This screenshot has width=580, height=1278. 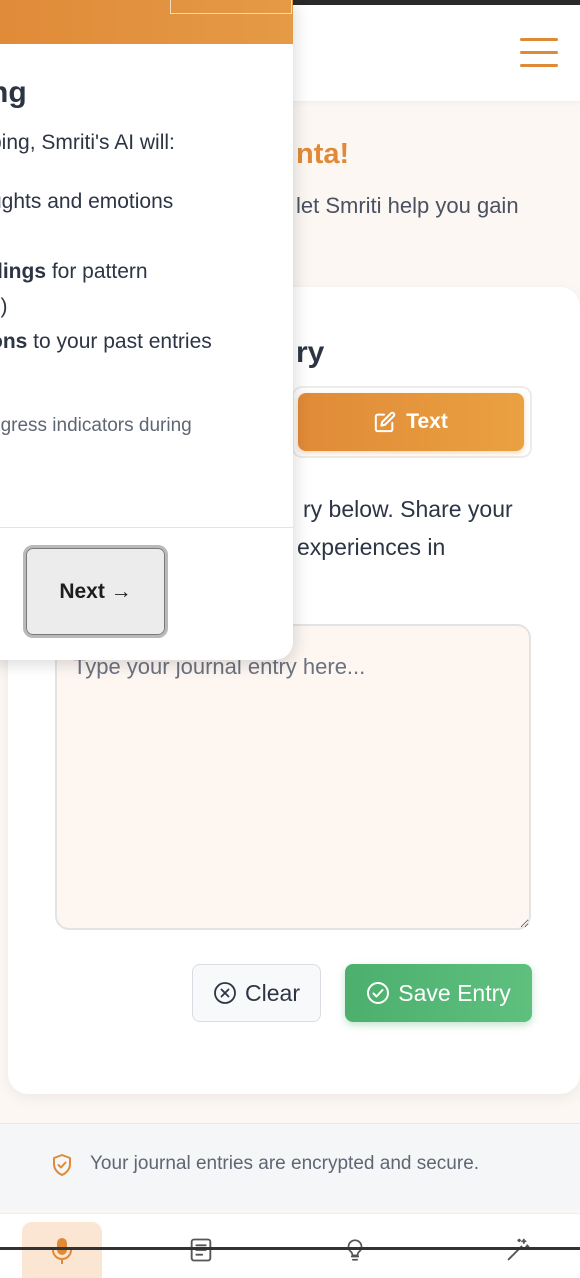 I want to click on popover-line-3-rest: for pattern, so click(x=97, y=271).